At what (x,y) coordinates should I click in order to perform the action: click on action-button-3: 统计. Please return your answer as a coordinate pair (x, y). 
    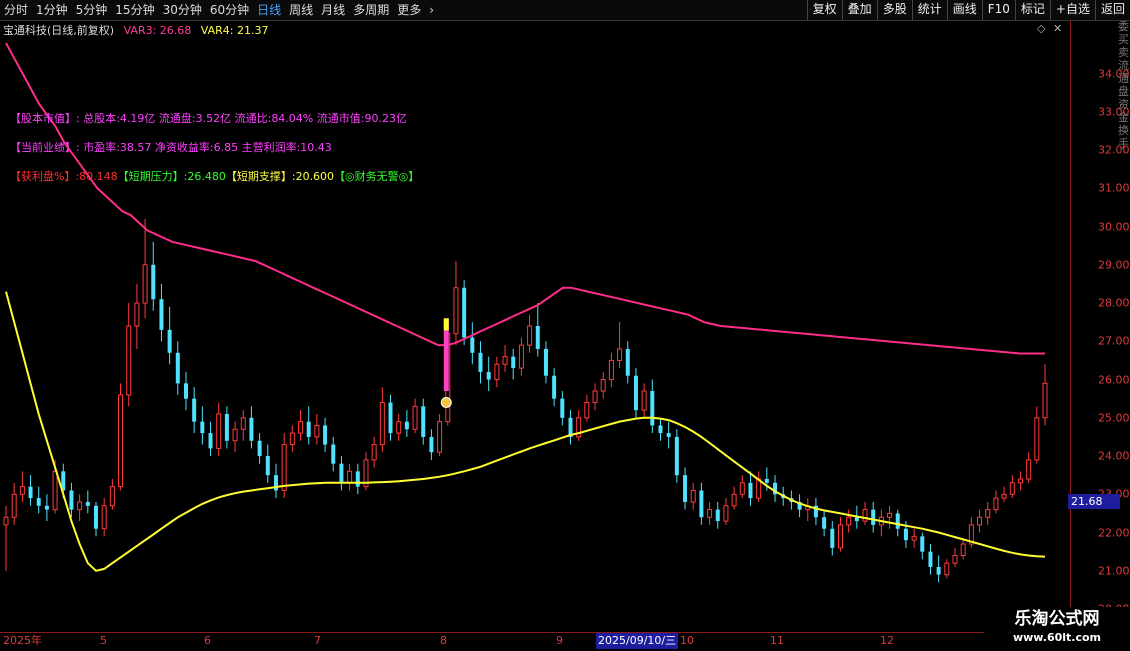
    Looking at the image, I should click on (929, 10).